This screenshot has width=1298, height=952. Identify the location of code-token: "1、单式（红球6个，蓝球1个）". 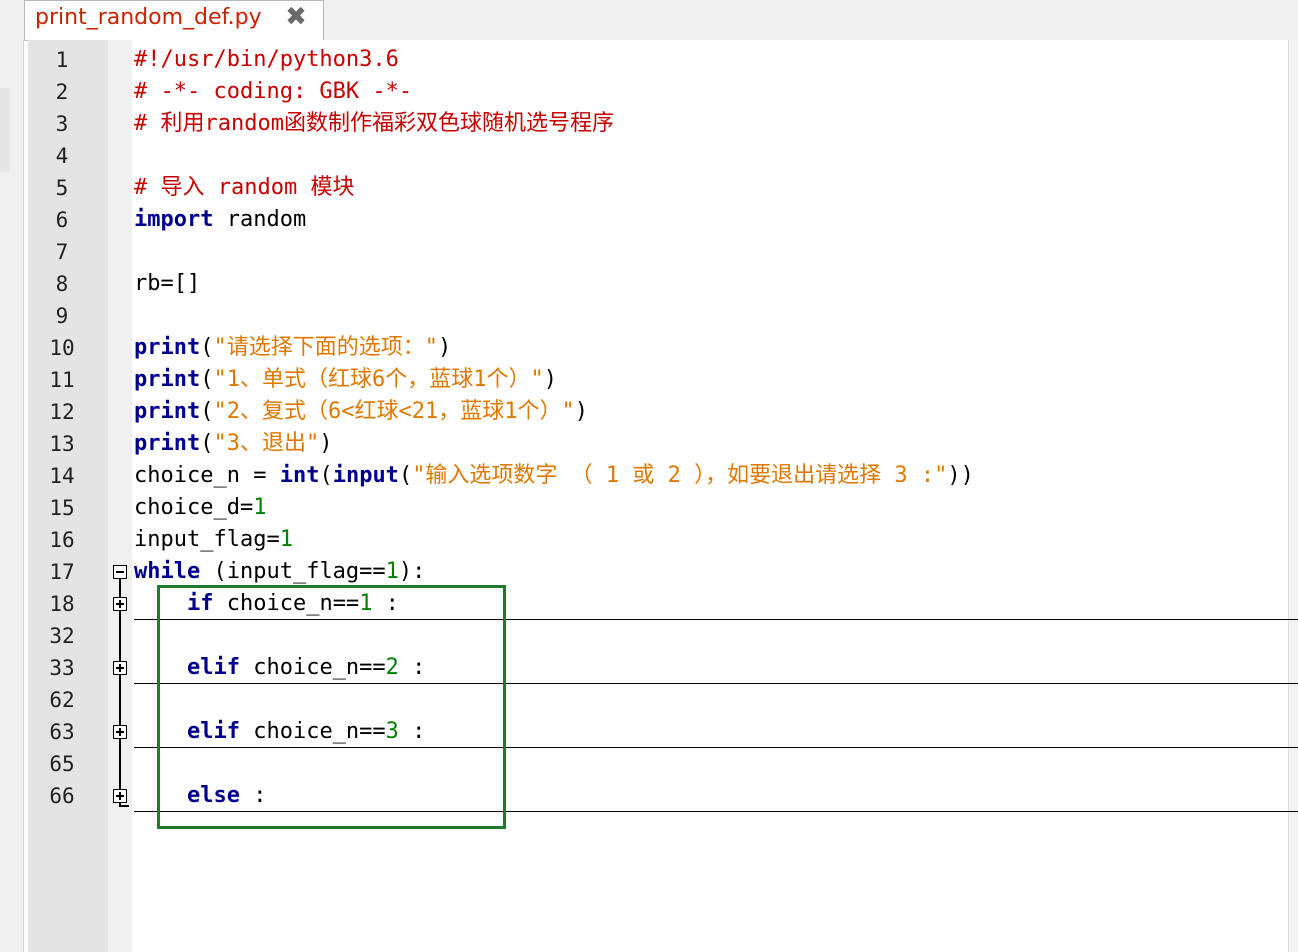
(378, 379).